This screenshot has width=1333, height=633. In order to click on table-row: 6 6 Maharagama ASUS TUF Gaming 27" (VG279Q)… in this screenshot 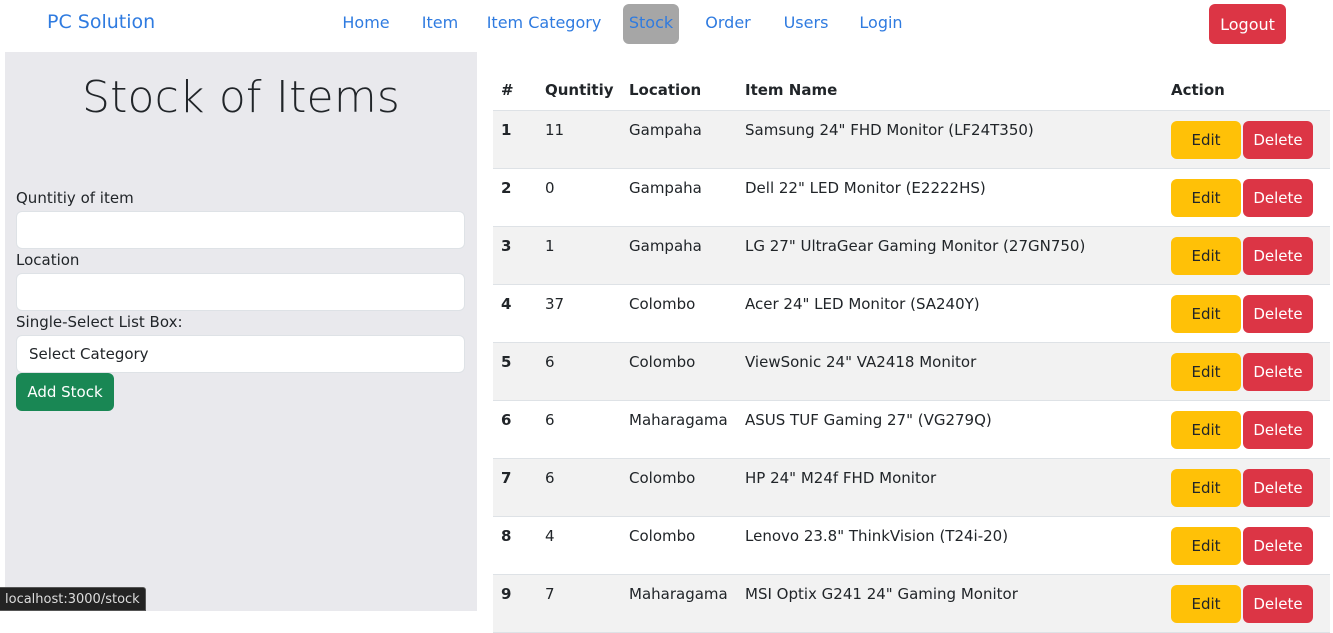, I will do `click(911, 429)`.